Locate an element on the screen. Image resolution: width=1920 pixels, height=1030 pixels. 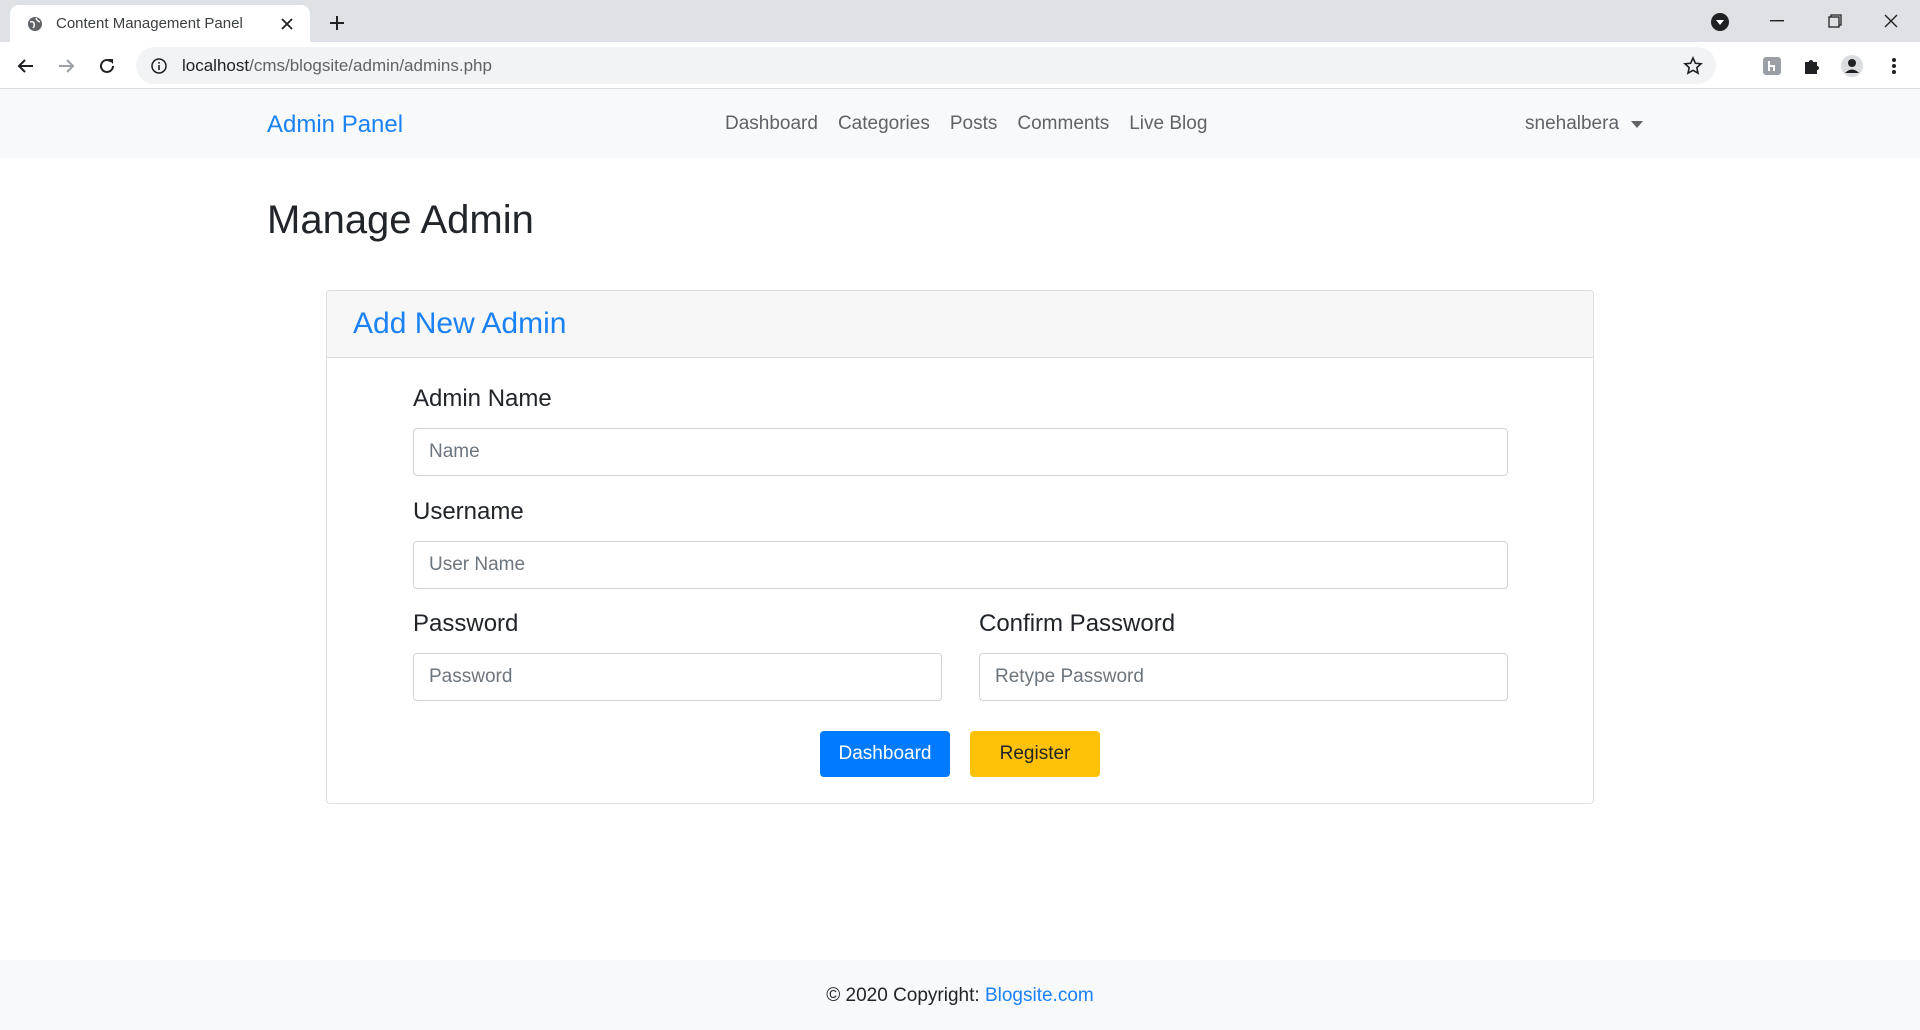
account-icon is located at coordinates (1852, 66).